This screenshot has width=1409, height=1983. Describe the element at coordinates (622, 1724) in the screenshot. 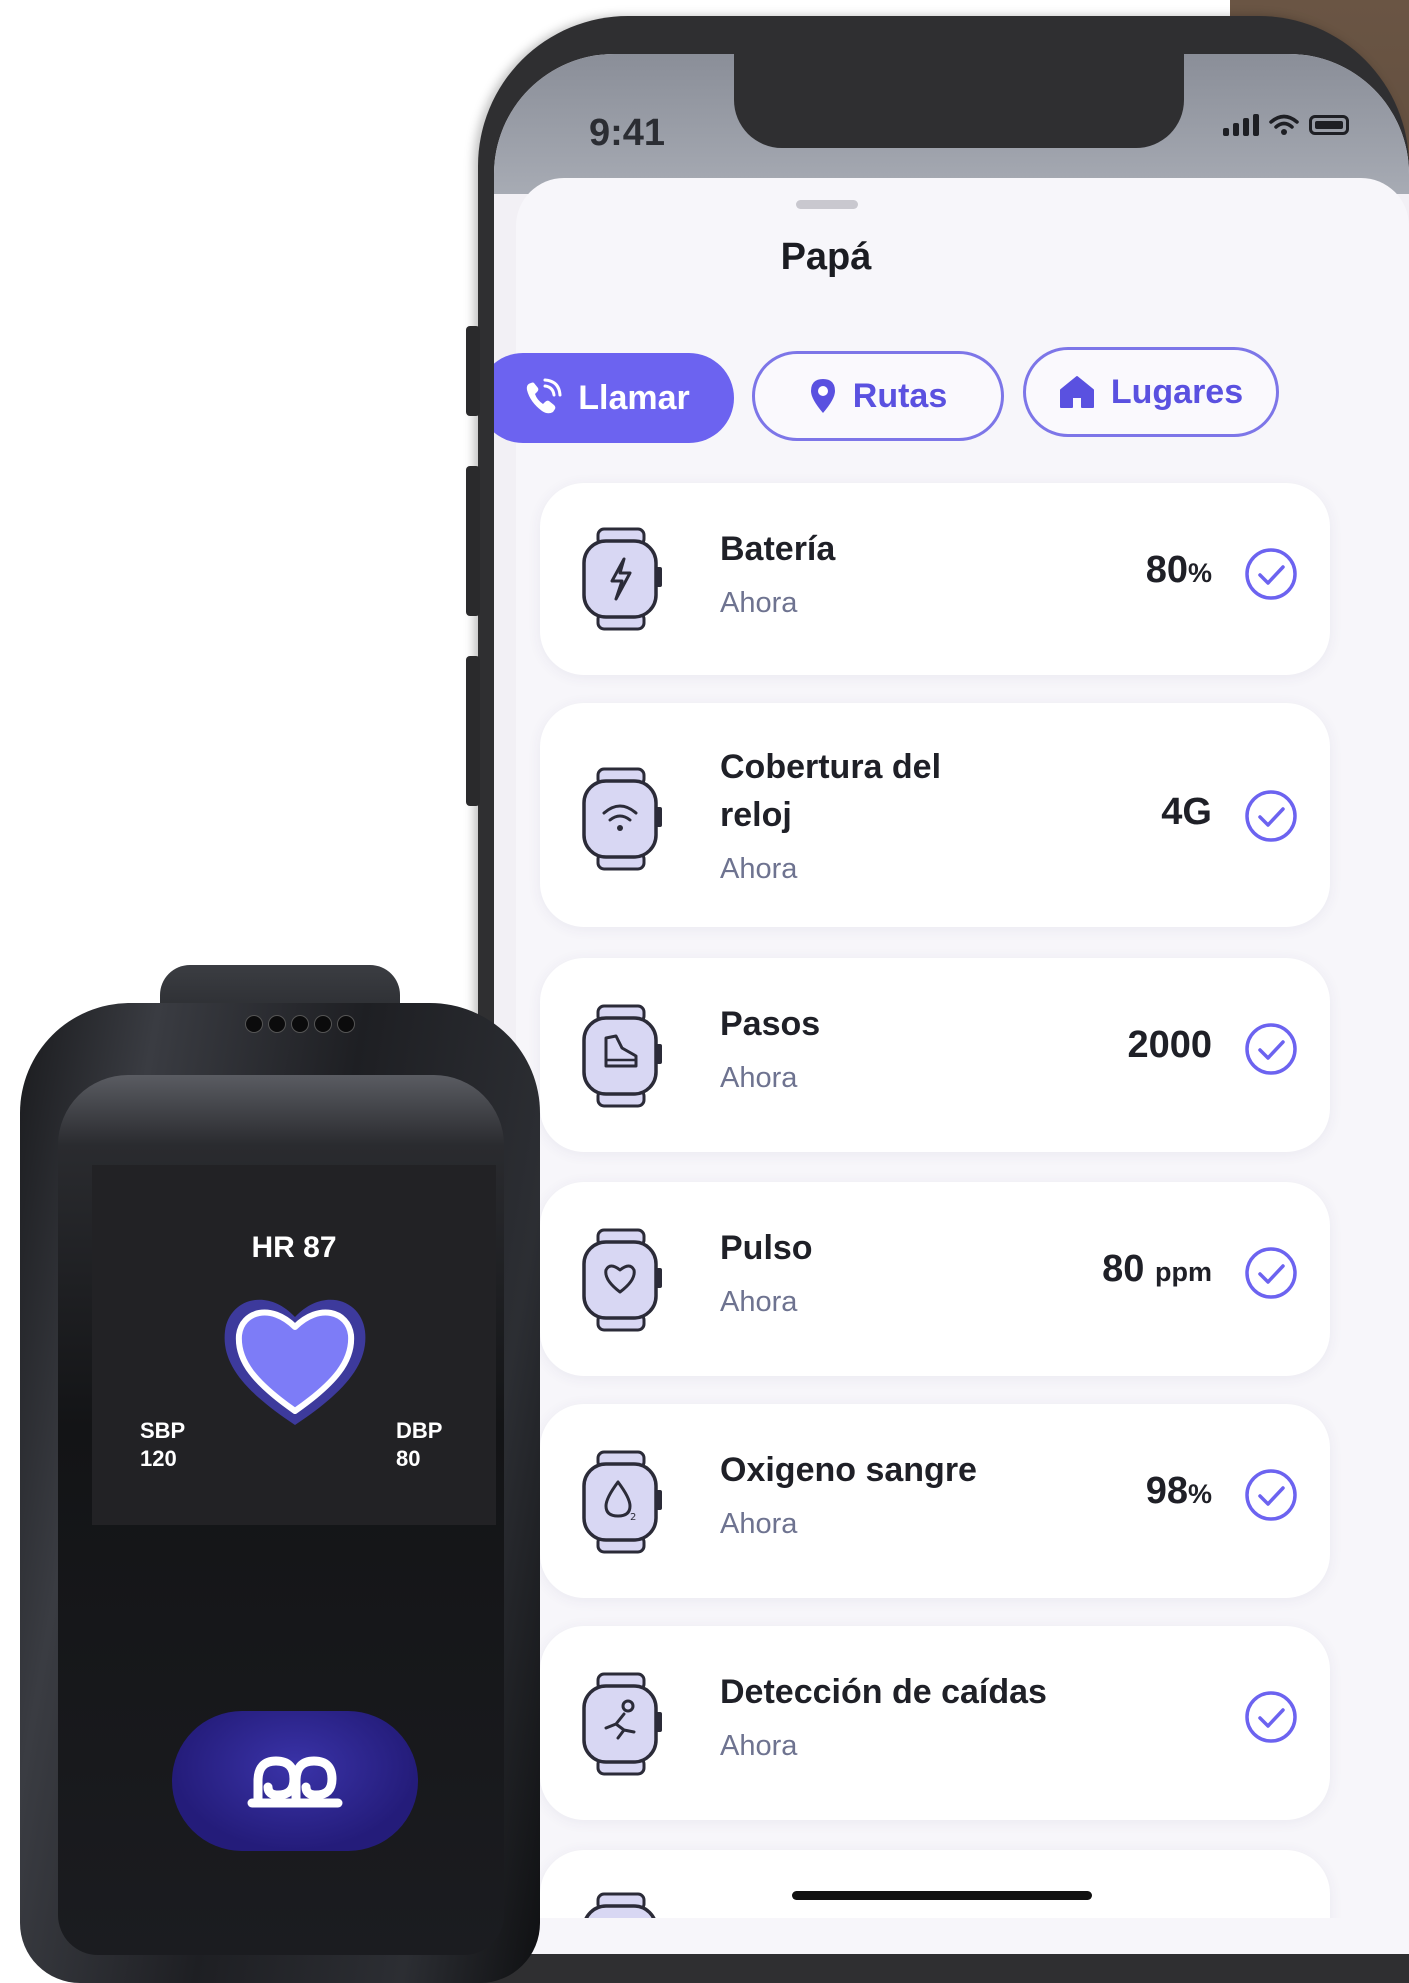

I see `watch-fall-icon` at that location.